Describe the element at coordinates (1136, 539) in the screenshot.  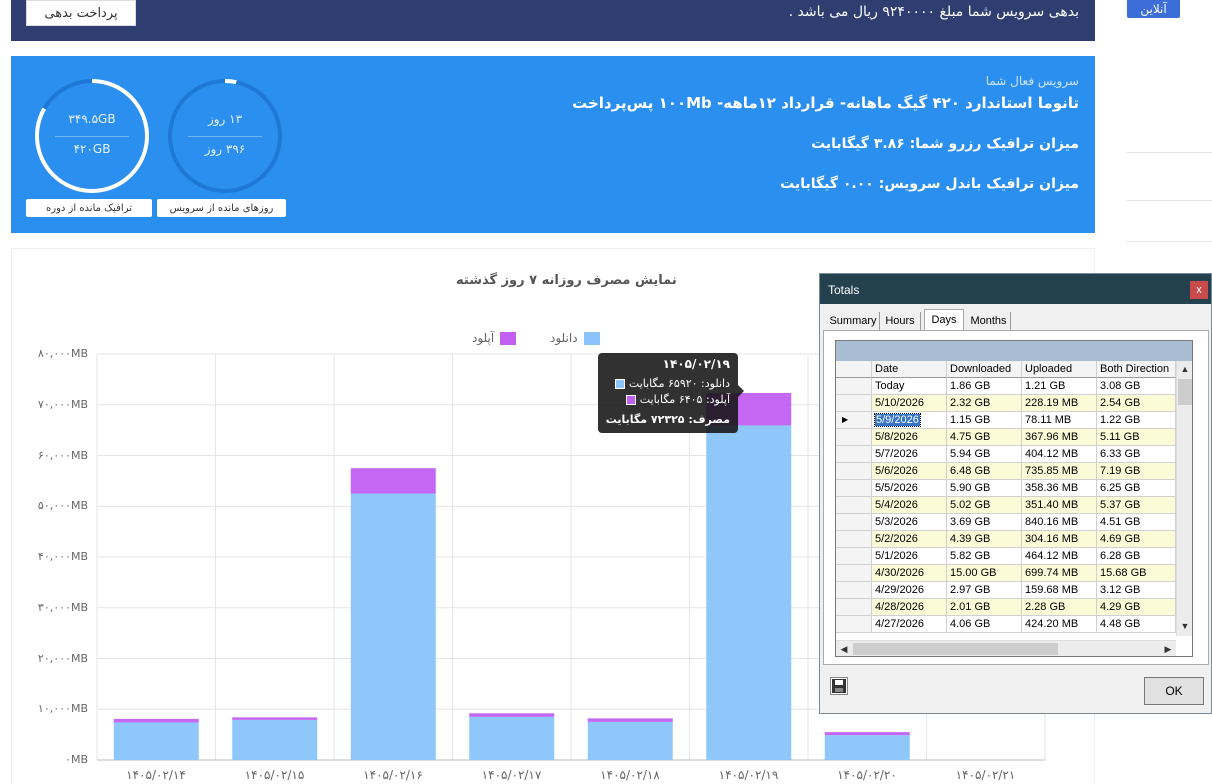
I see `table-cell: 4.69 GB` at that location.